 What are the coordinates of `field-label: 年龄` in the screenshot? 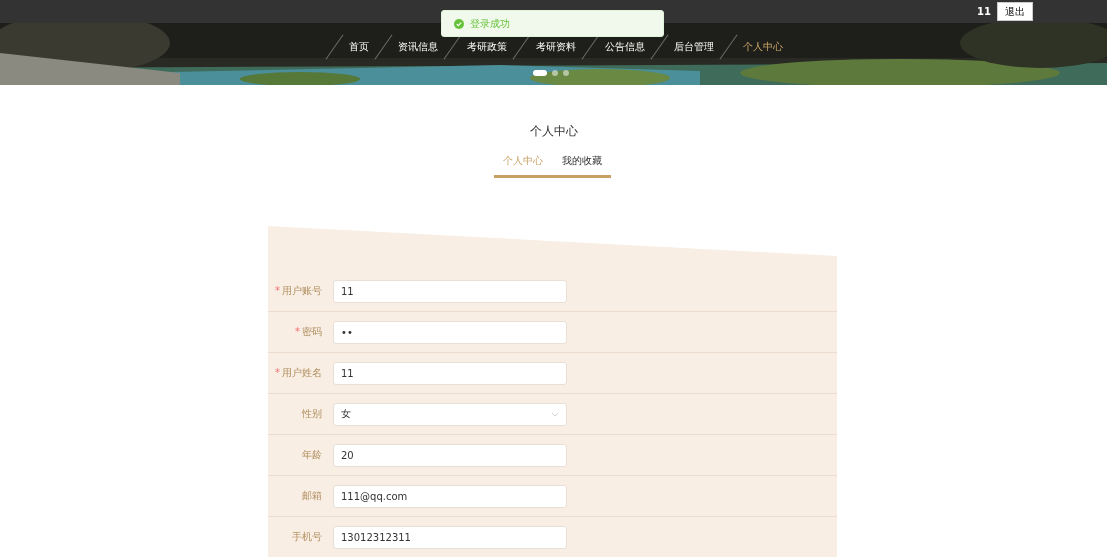 It's located at (311, 455).